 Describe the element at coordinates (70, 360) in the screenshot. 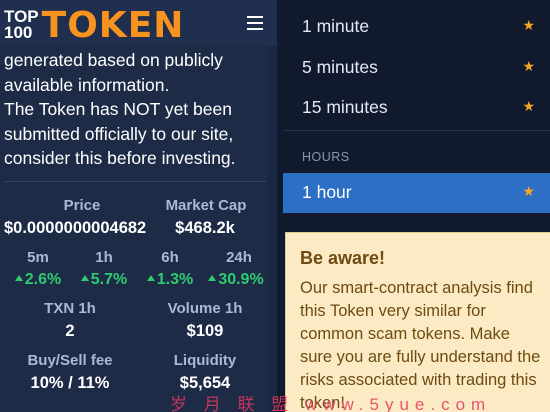

I see `fee-label: Buy/Sell fee` at that location.